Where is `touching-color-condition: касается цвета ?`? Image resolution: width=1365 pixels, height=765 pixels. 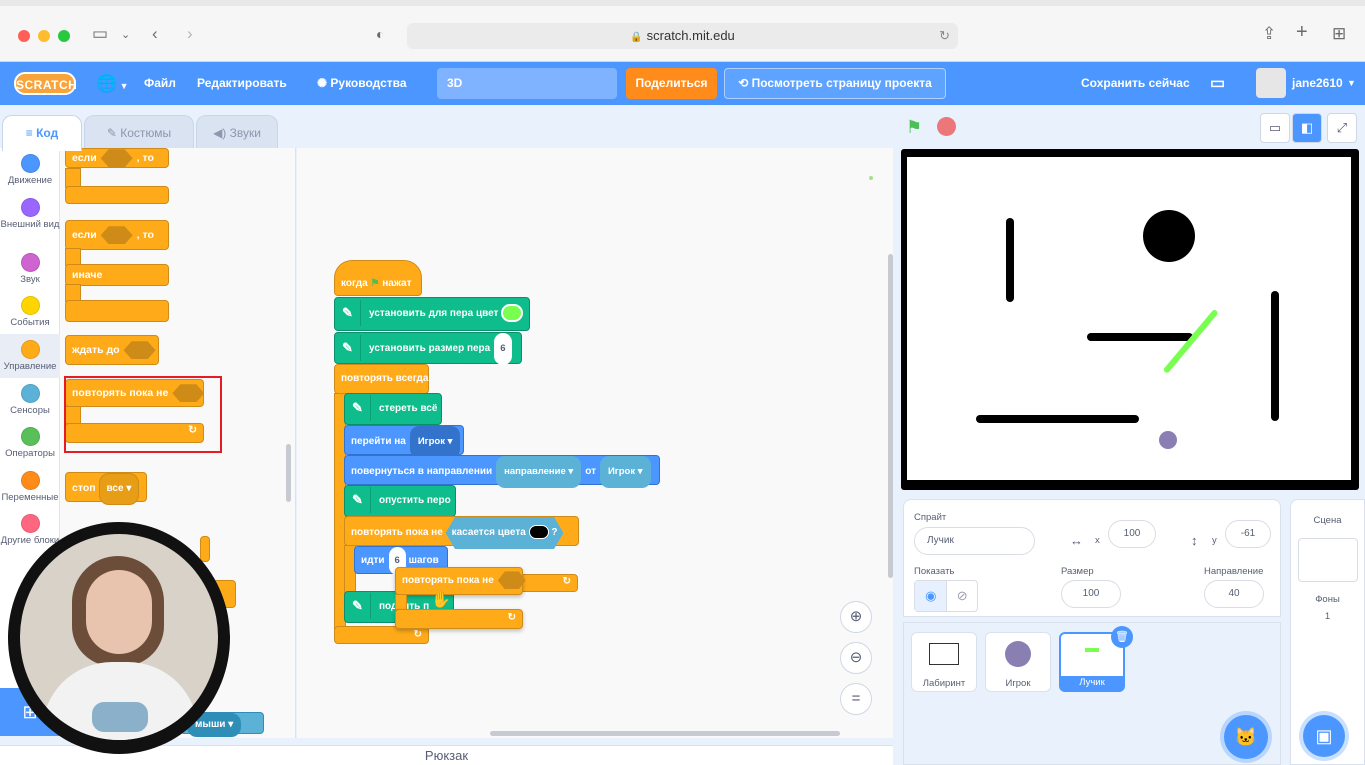 touching-color-condition: касается цвета ? is located at coordinates (504, 533).